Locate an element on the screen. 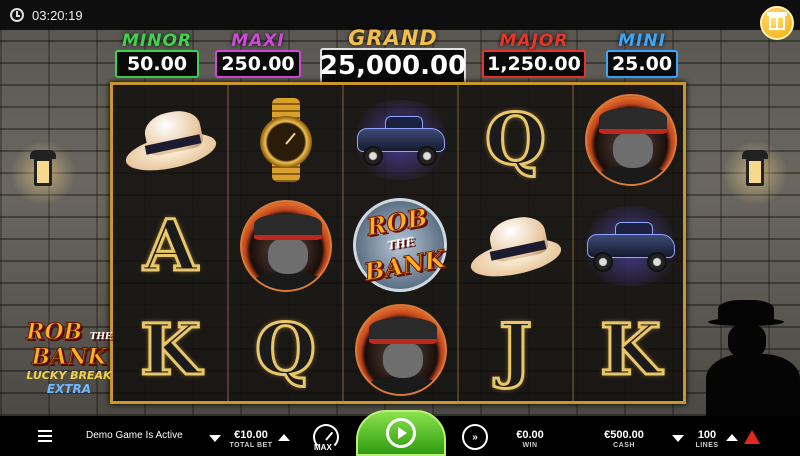 Image resolution: width=800 pixels, height=456 pixels. letter-j-symbol: J is located at coordinates (515, 349).